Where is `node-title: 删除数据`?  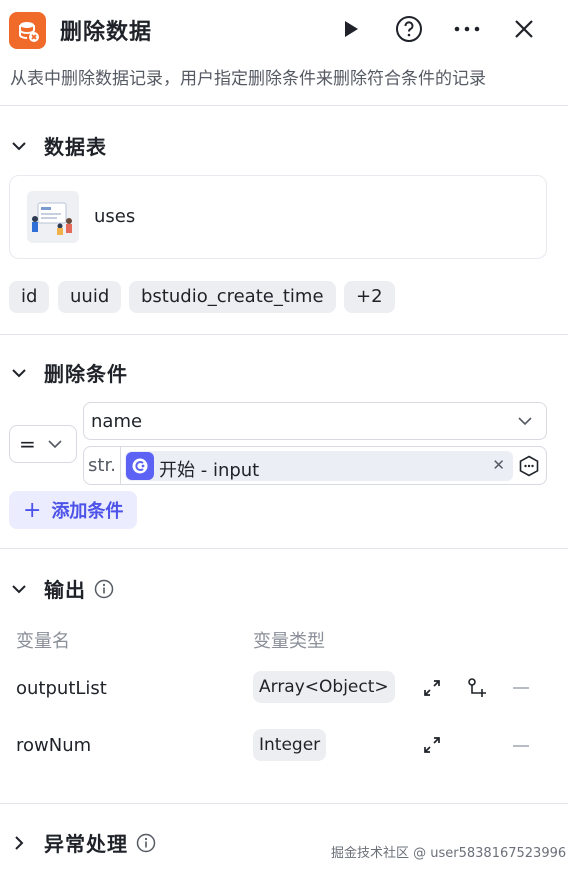 node-title: 删除数据 is located at coordinates (106, 32).